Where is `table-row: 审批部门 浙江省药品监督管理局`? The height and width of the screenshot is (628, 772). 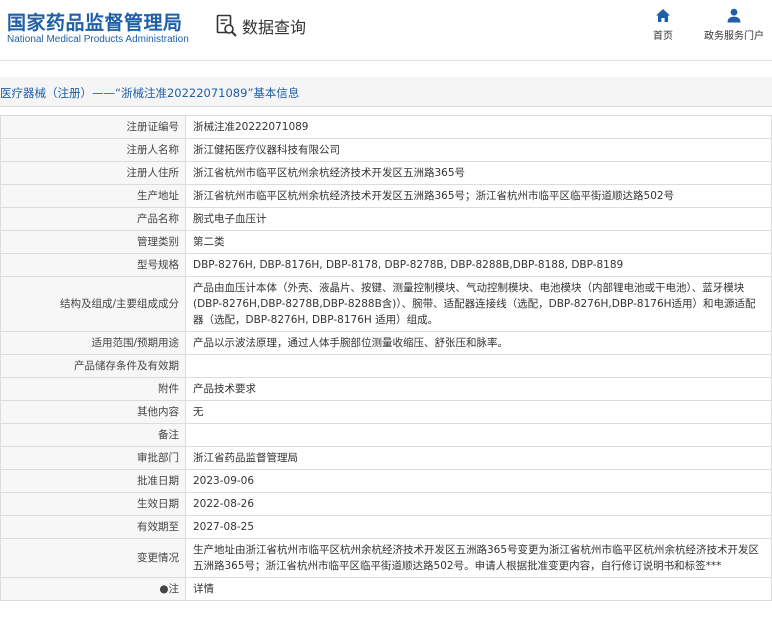
table-row: 审批部门 浙江省药品监督管理局 is located at coordinates (386, 458).